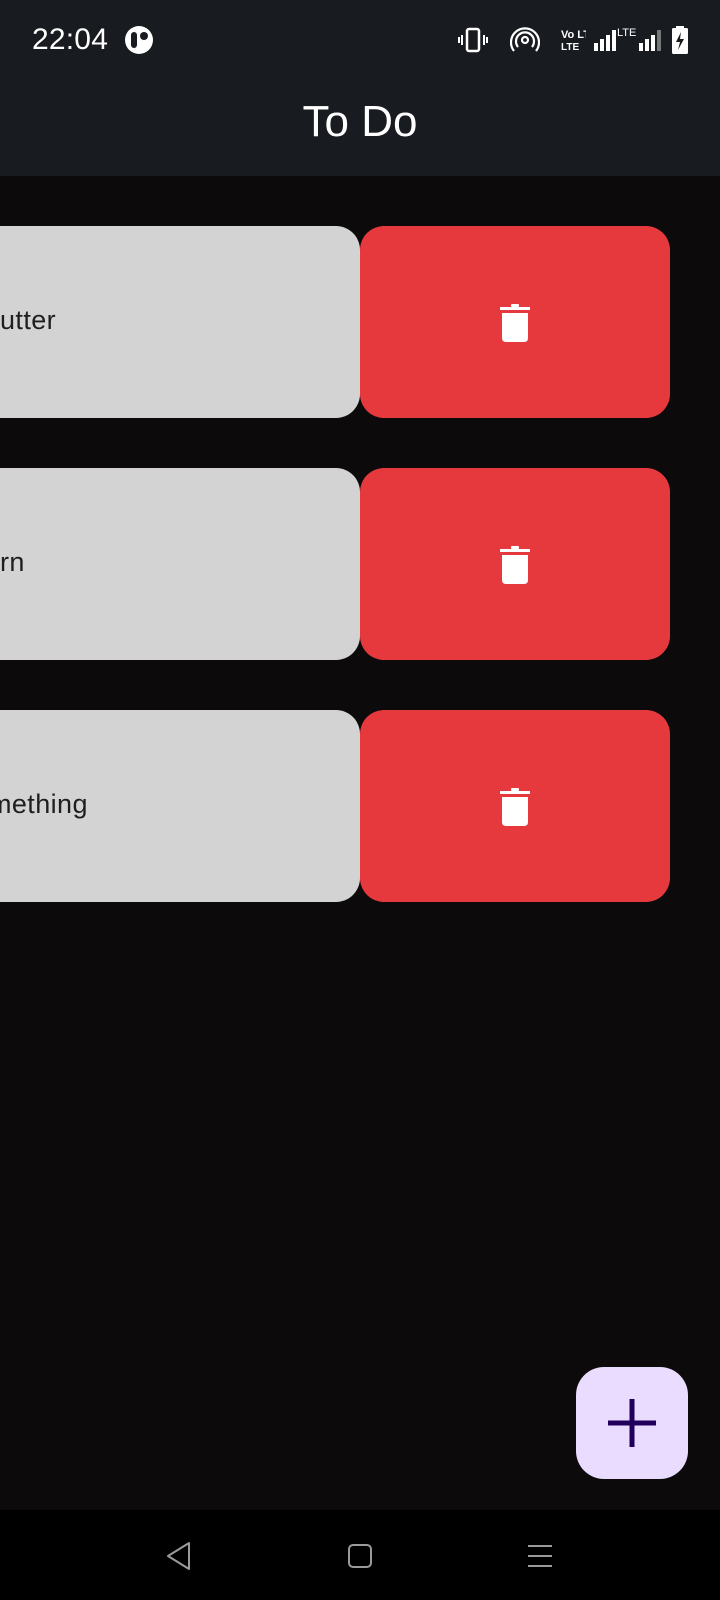  Describe the element at coordinates (525, 39) in the screenshot. I see `hotspot-icon` at that location.